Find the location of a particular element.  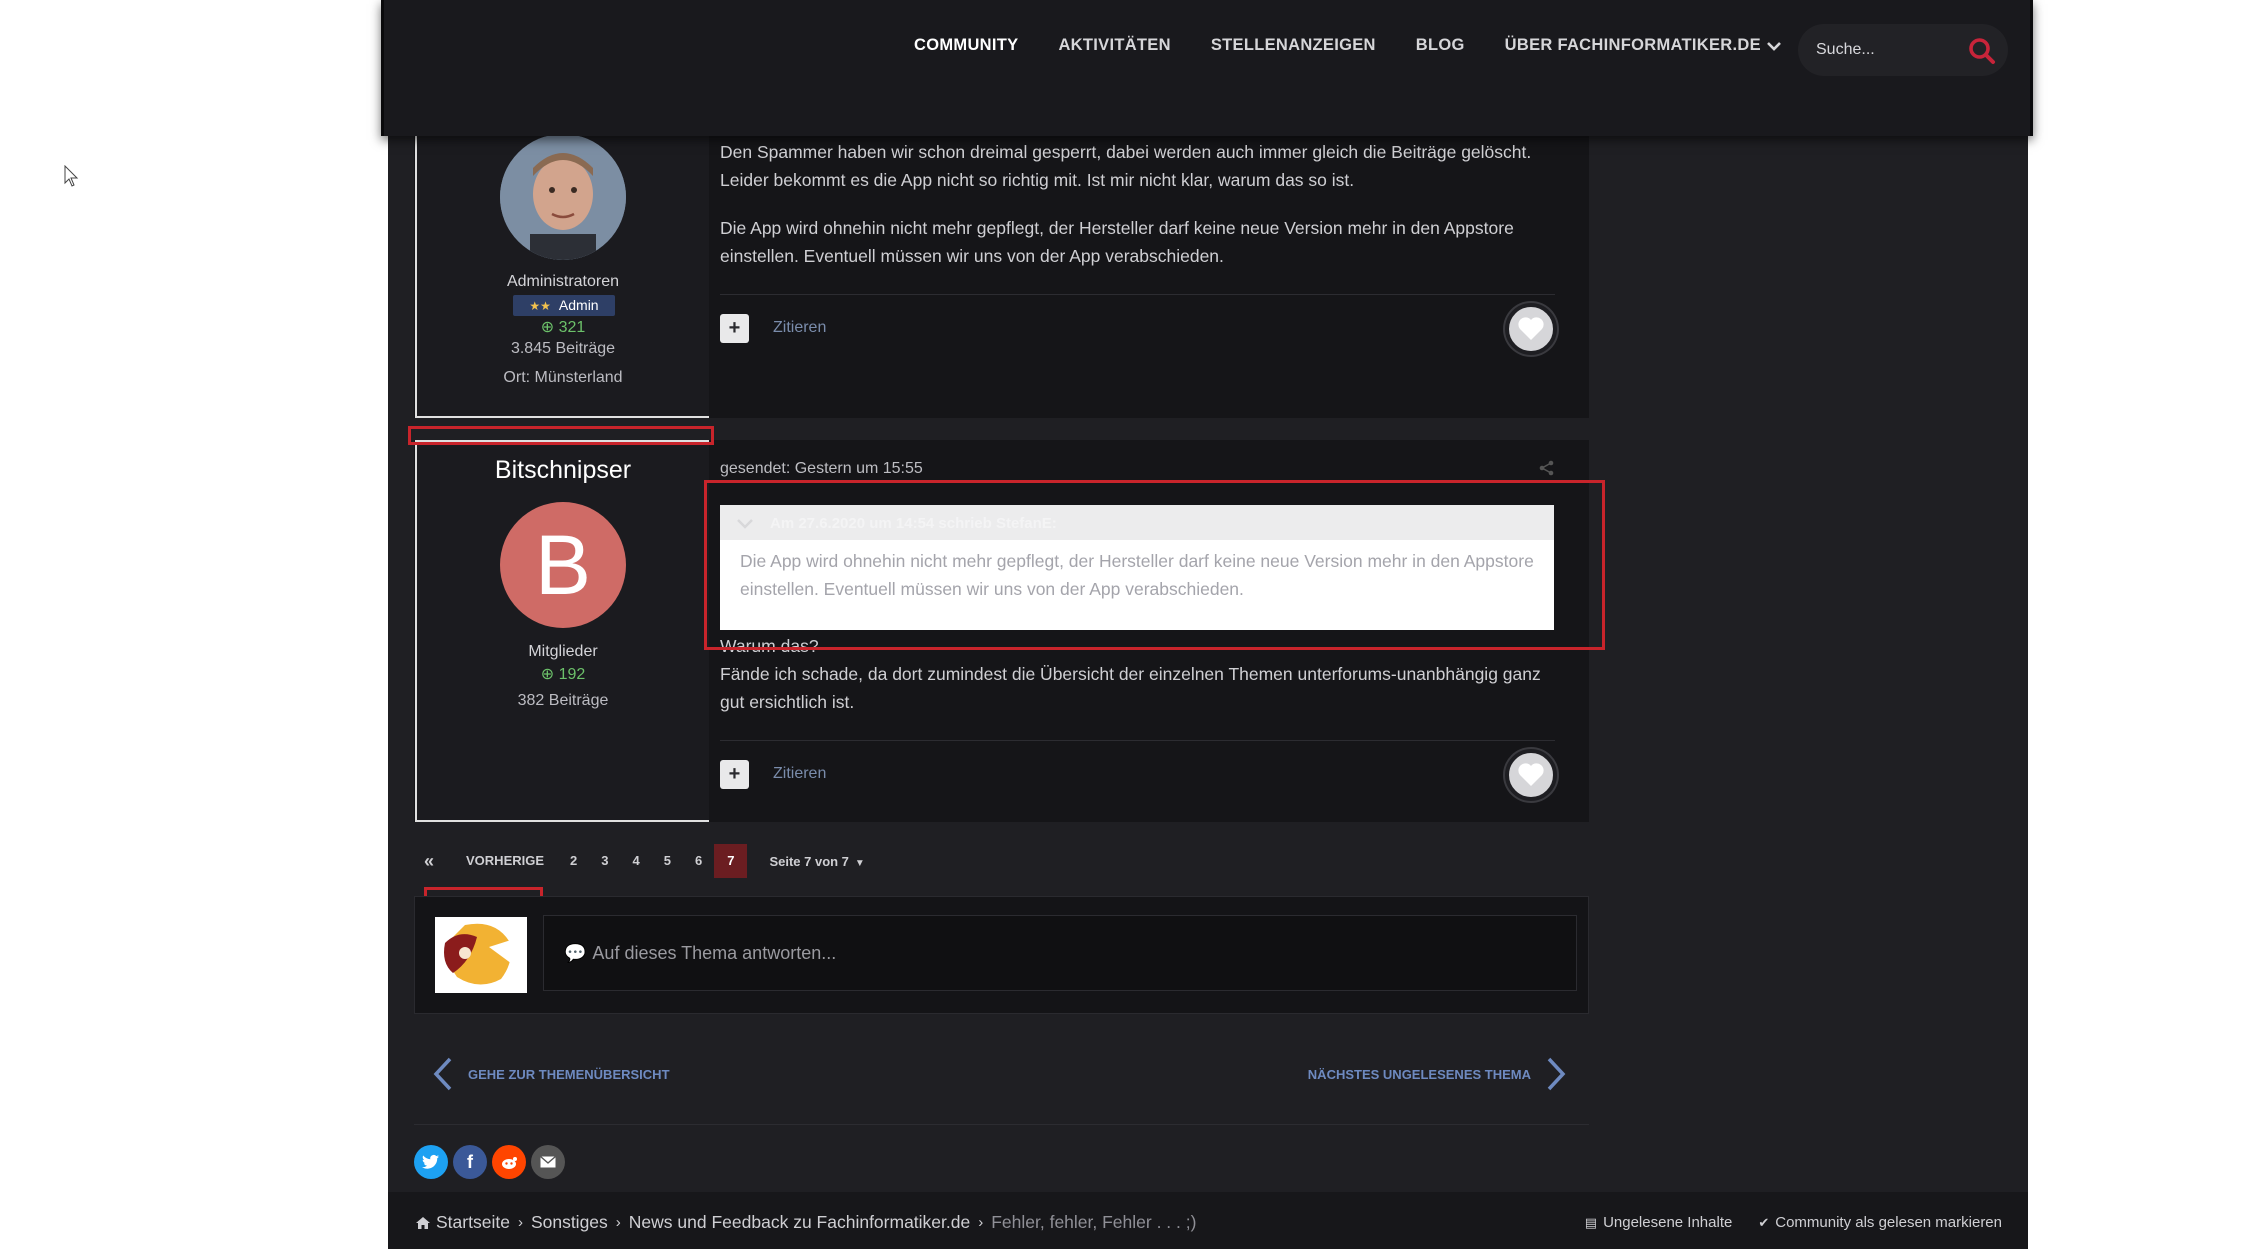

current-page: 7 is located at coordinates (731, 861).